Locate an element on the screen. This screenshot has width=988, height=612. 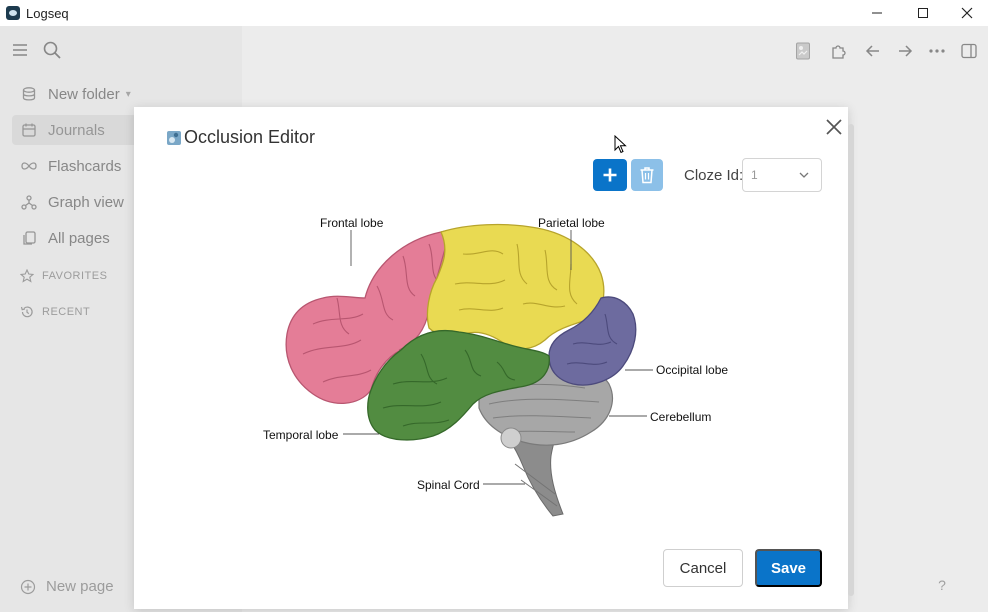
save-button: Save is located at coordinates (788, 568).